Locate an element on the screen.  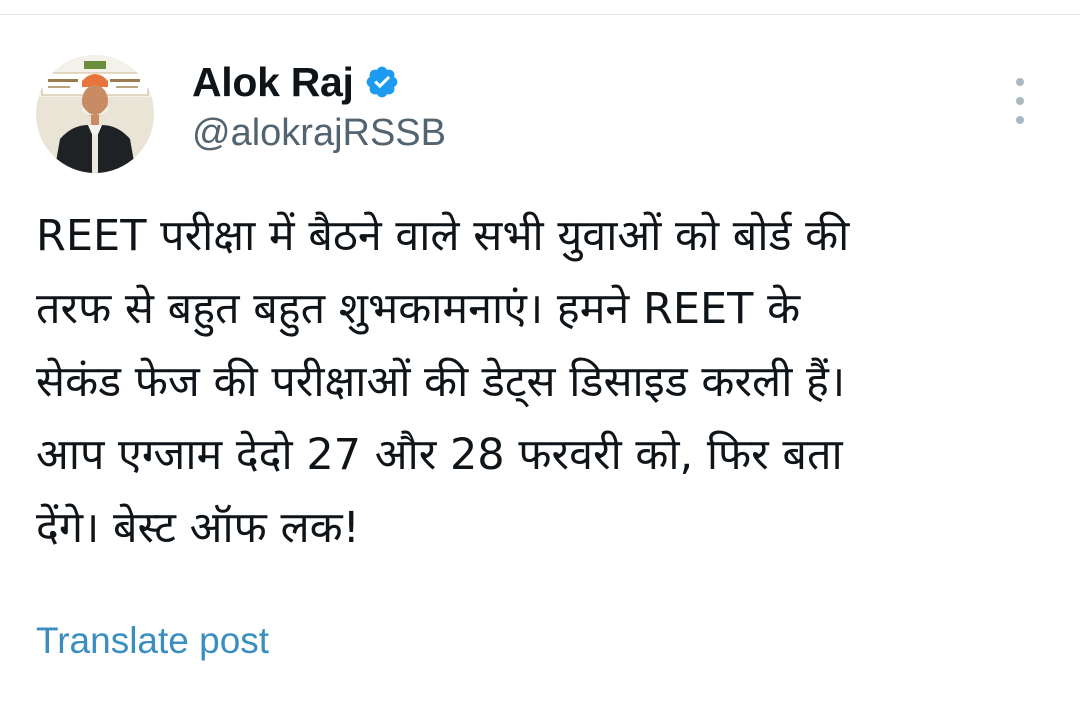
tweet-text-line: देंगे। बेस्ट ऑफ लक! is located at coordinates (198, 528).